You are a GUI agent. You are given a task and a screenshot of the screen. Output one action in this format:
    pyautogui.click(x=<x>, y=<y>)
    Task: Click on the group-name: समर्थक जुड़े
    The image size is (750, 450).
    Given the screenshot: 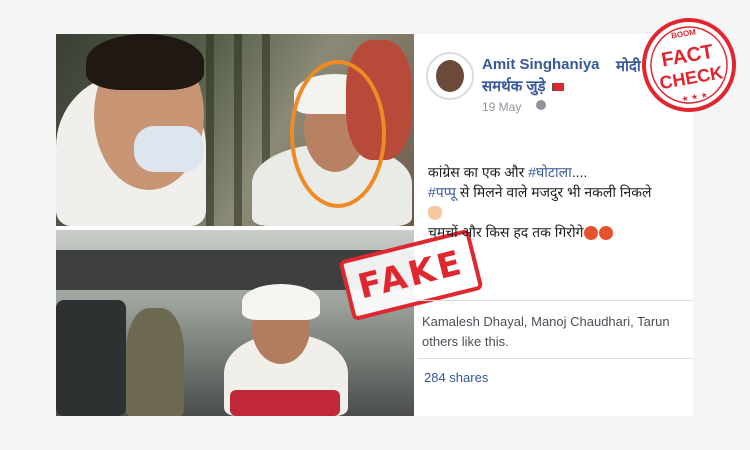 What is the action you would take?
    pyautogui.click(x=523, y=86)
    